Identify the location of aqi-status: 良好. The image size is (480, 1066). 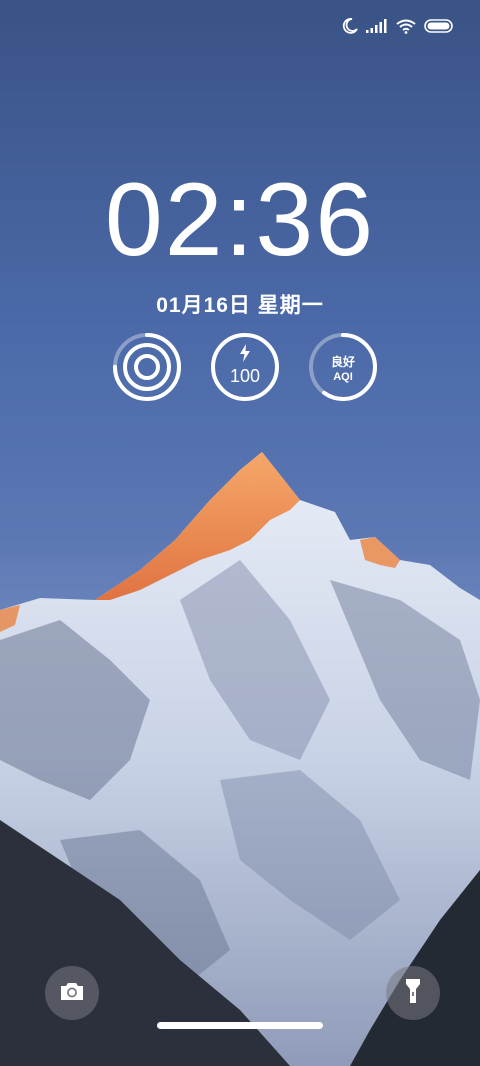
(342, 362).